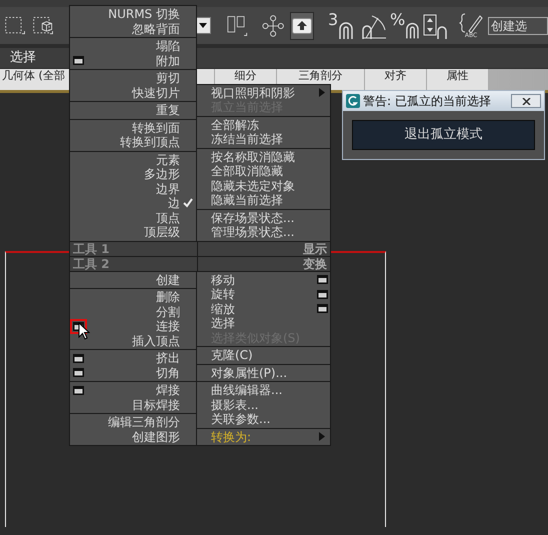 The height and width of the screenshot is (535, 548). Describe the element at coordinates (262, 437) in the screenshot. I see `menu-item: 转换为:` at that location.